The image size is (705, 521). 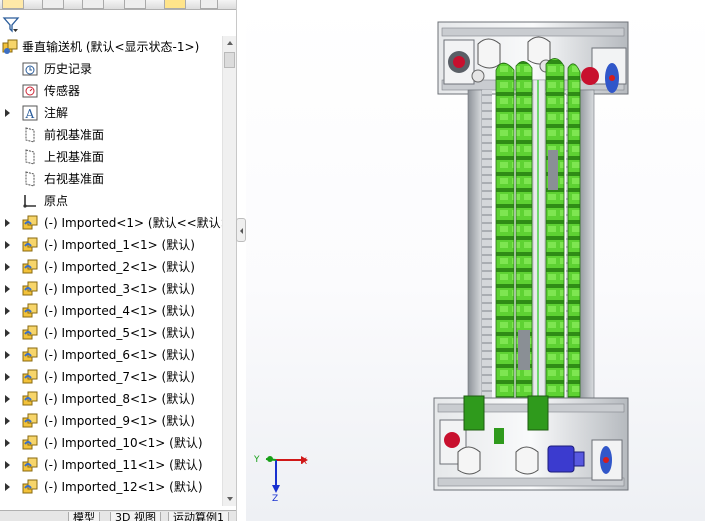 What do you see at coordinates (230, 499) in the screenshot?
I see `scroll-down-icon` at bounding box center [230, 499].